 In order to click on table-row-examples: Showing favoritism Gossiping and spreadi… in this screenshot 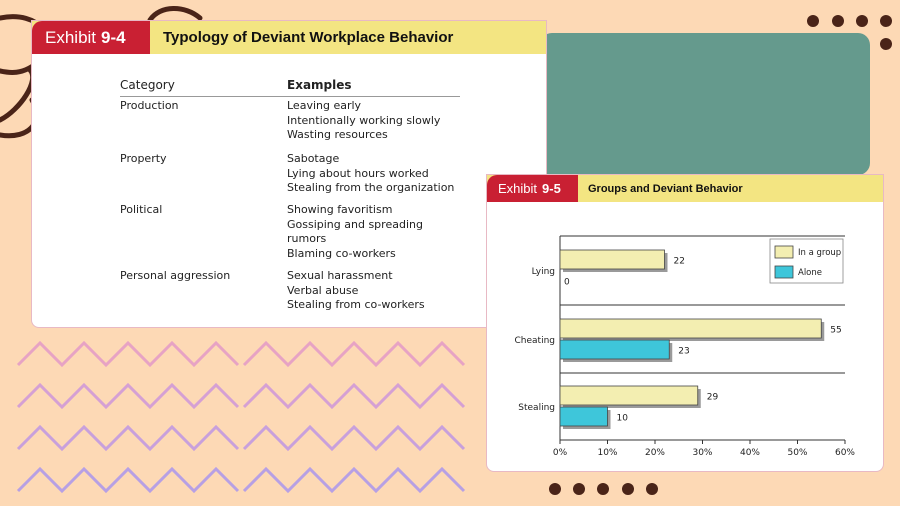, I will do `click(355, 232)`.